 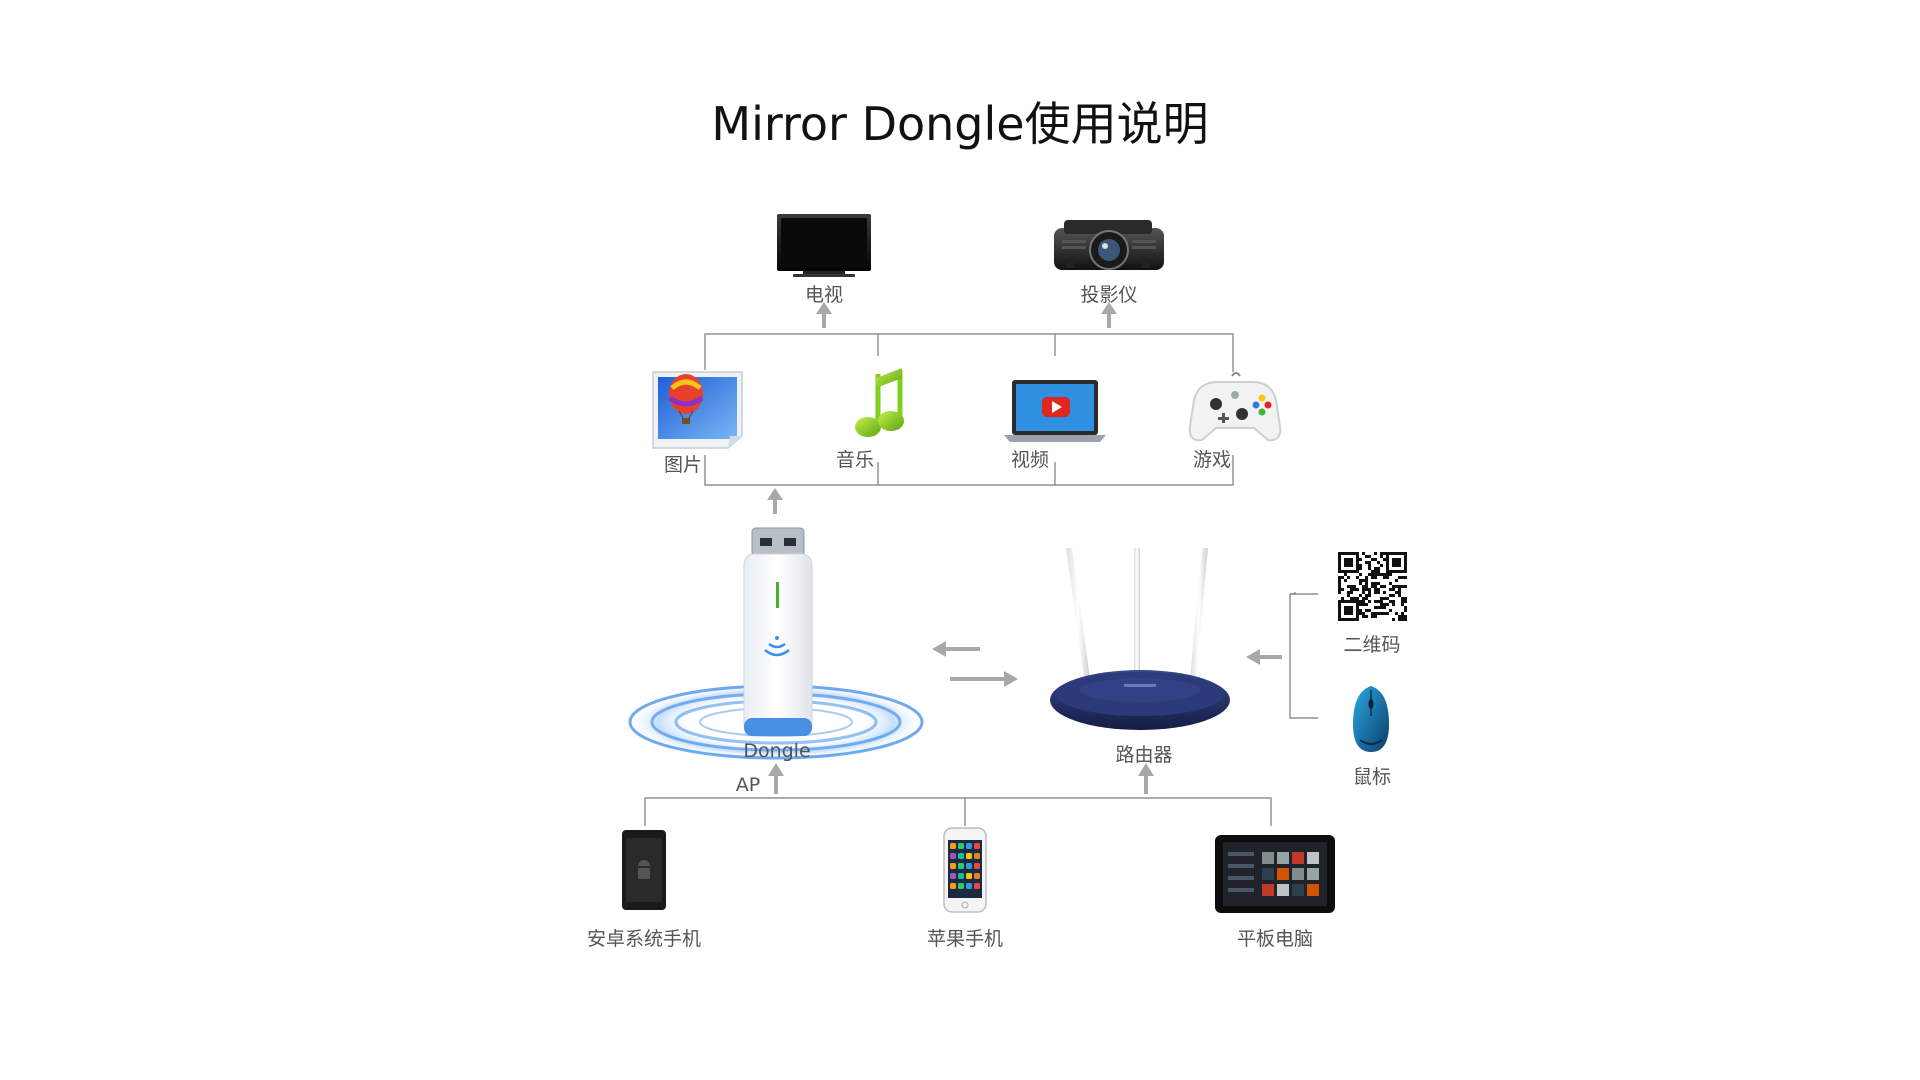 What do you see at coordinates (1274, 939) in the screenshot?
I see `tablet-label: 平板电脑` at bounding box center [1274, 939].